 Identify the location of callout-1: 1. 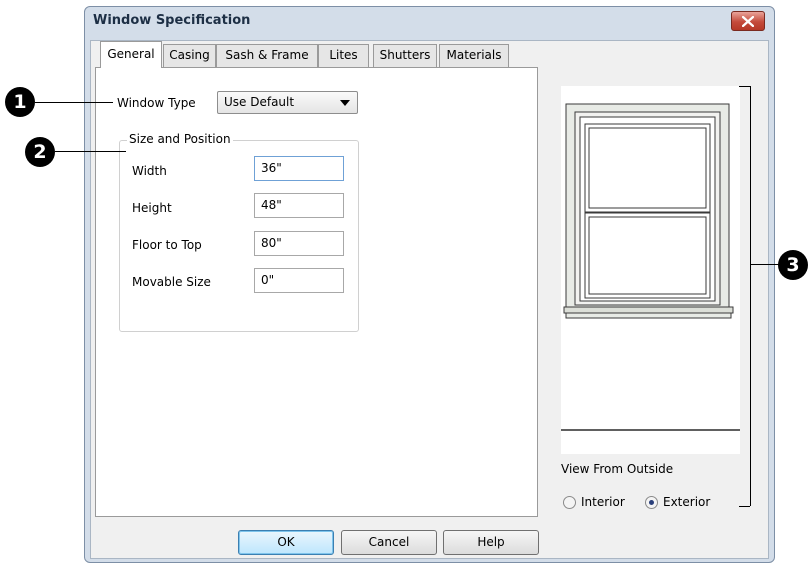
(20, 102).